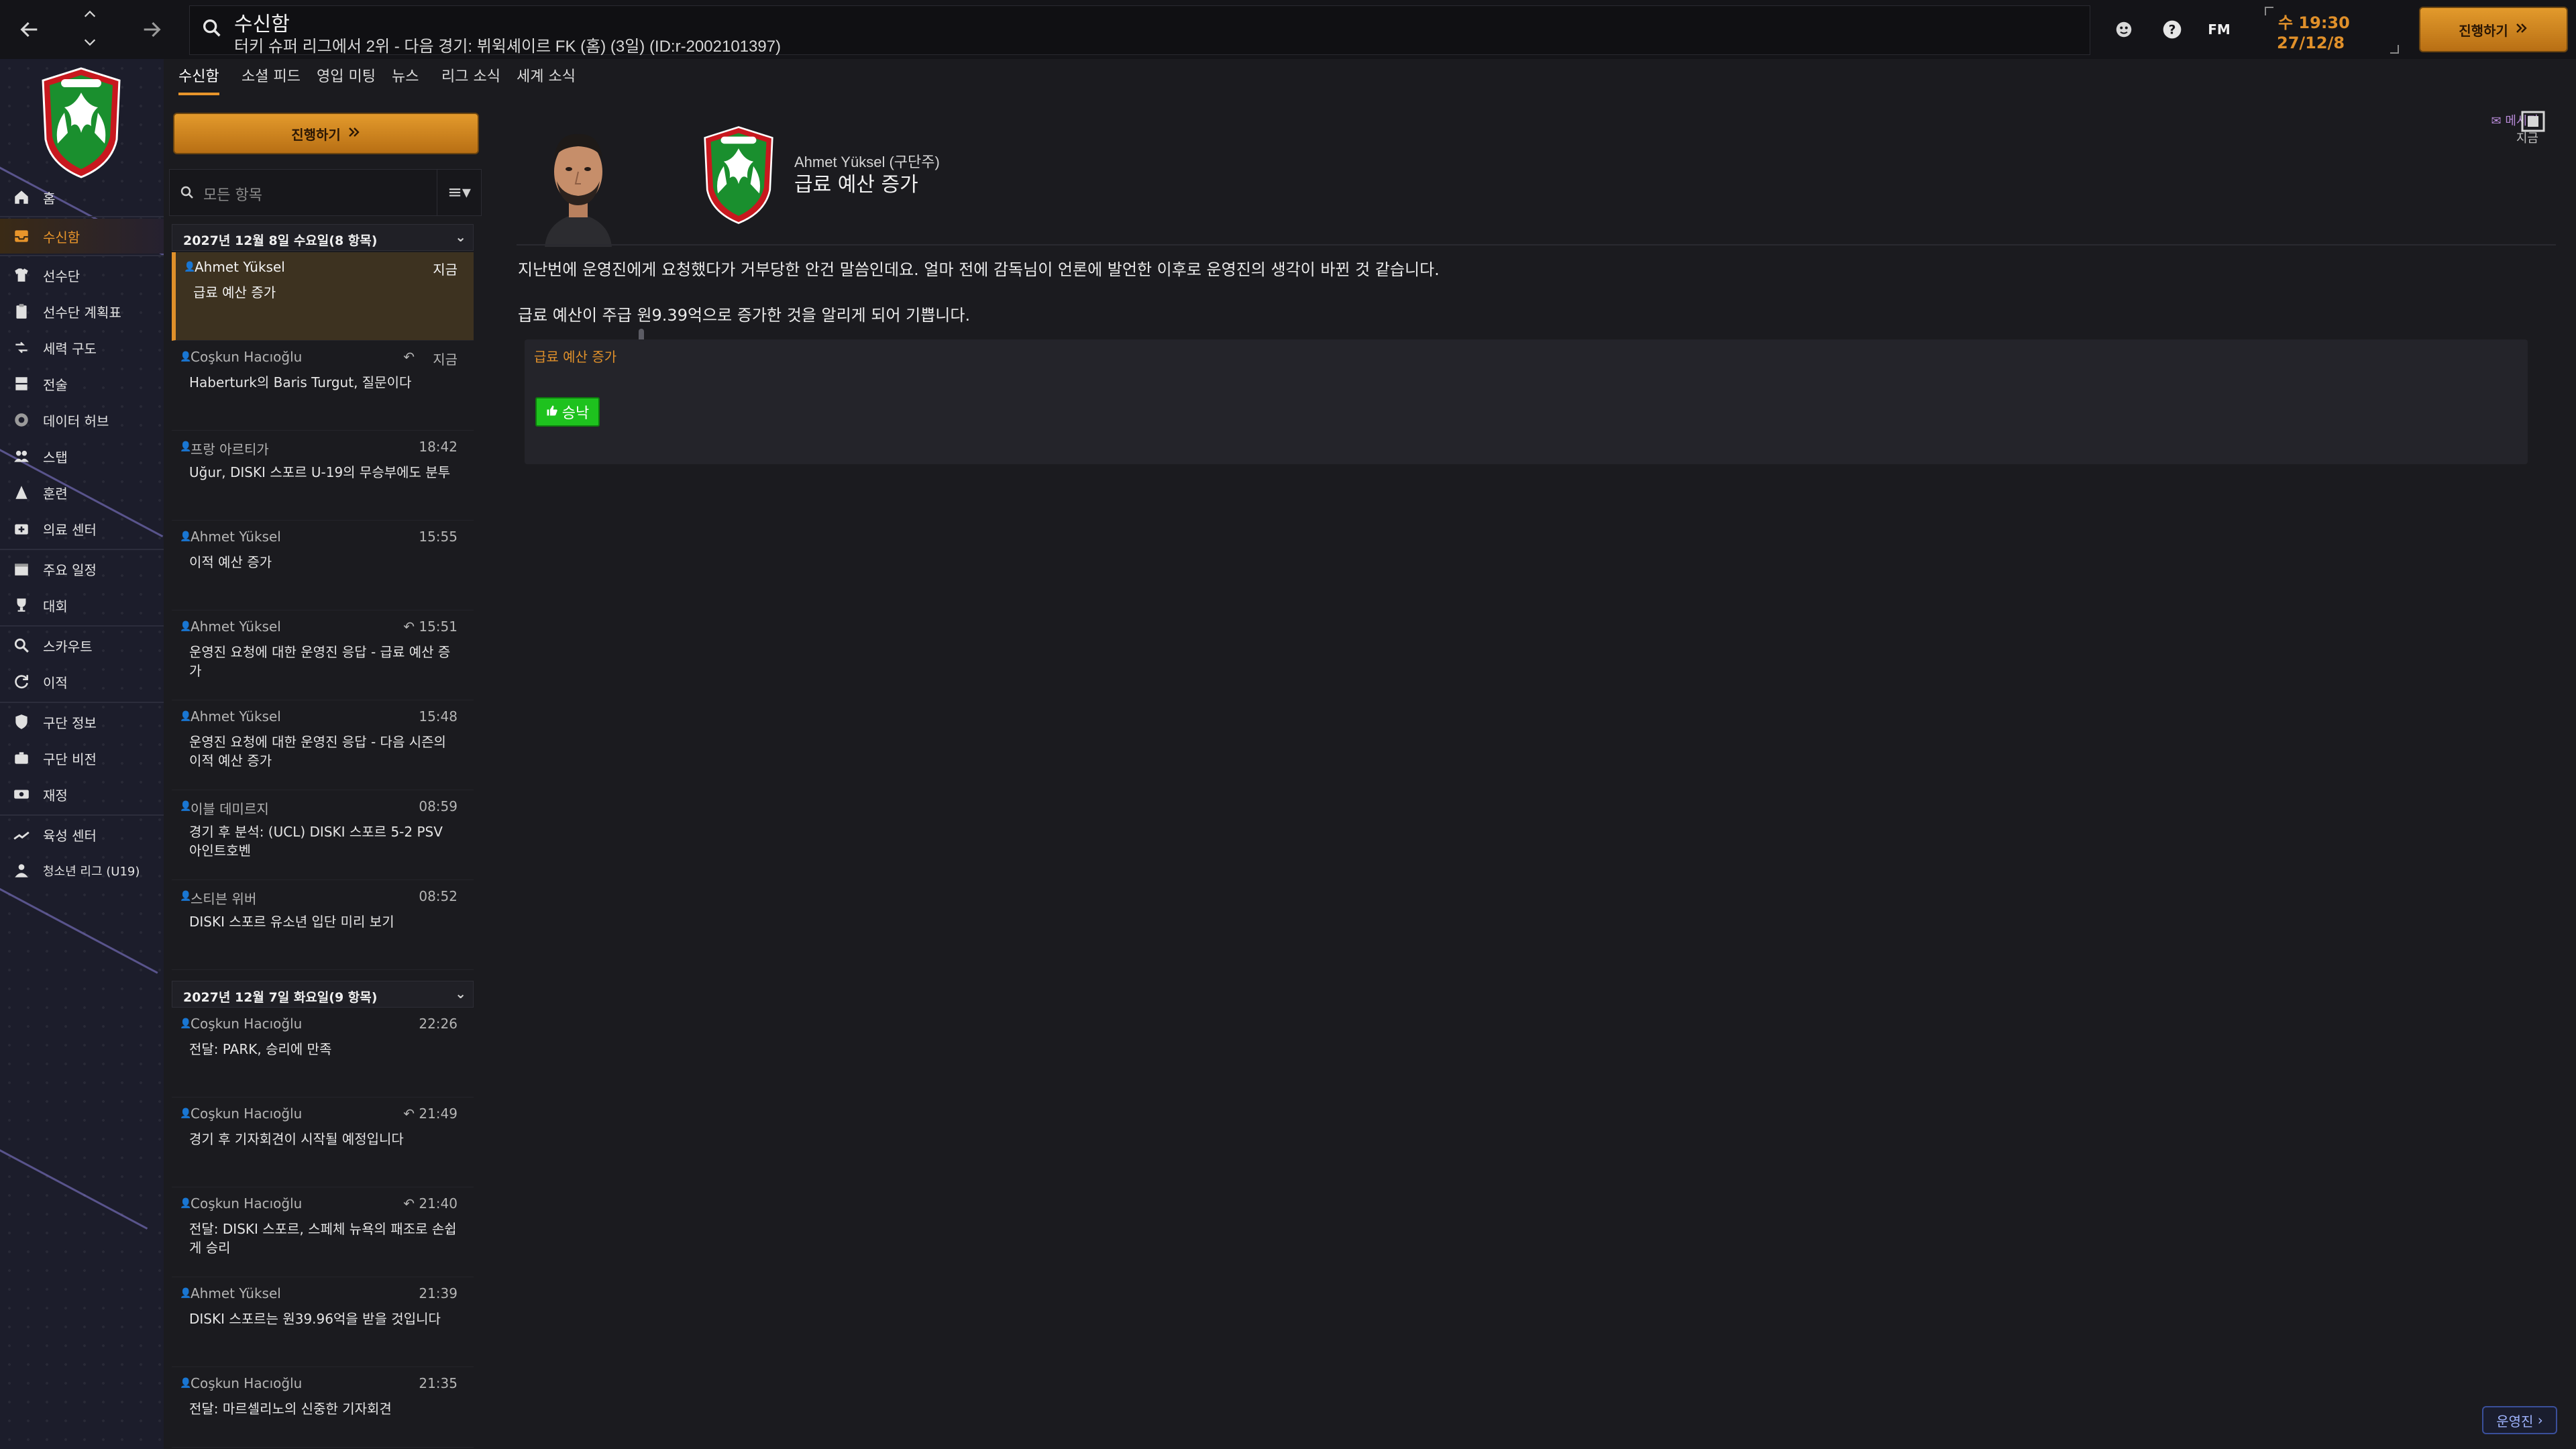 This screenshot has height=1449, width=2576. I want to click on continue-label: 진행하기, so click(316, 134).